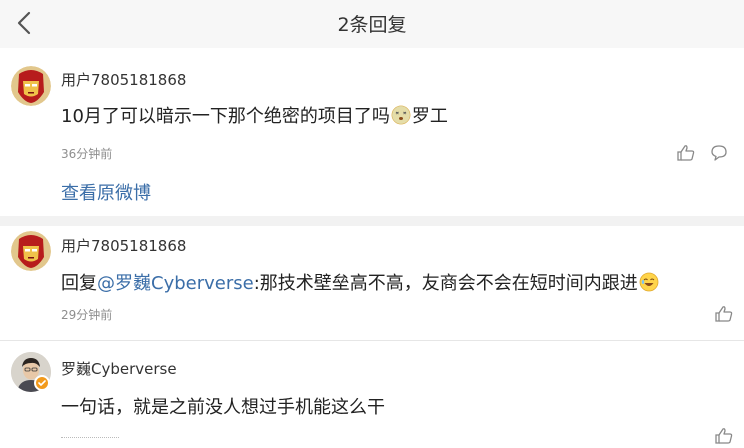 The width and height of the screenshot is (744, 448). What do you see at coordinates (123, 245) in the screenshot?
I see `reply-username: 用户7805181868` at bounding box center [123, 245].